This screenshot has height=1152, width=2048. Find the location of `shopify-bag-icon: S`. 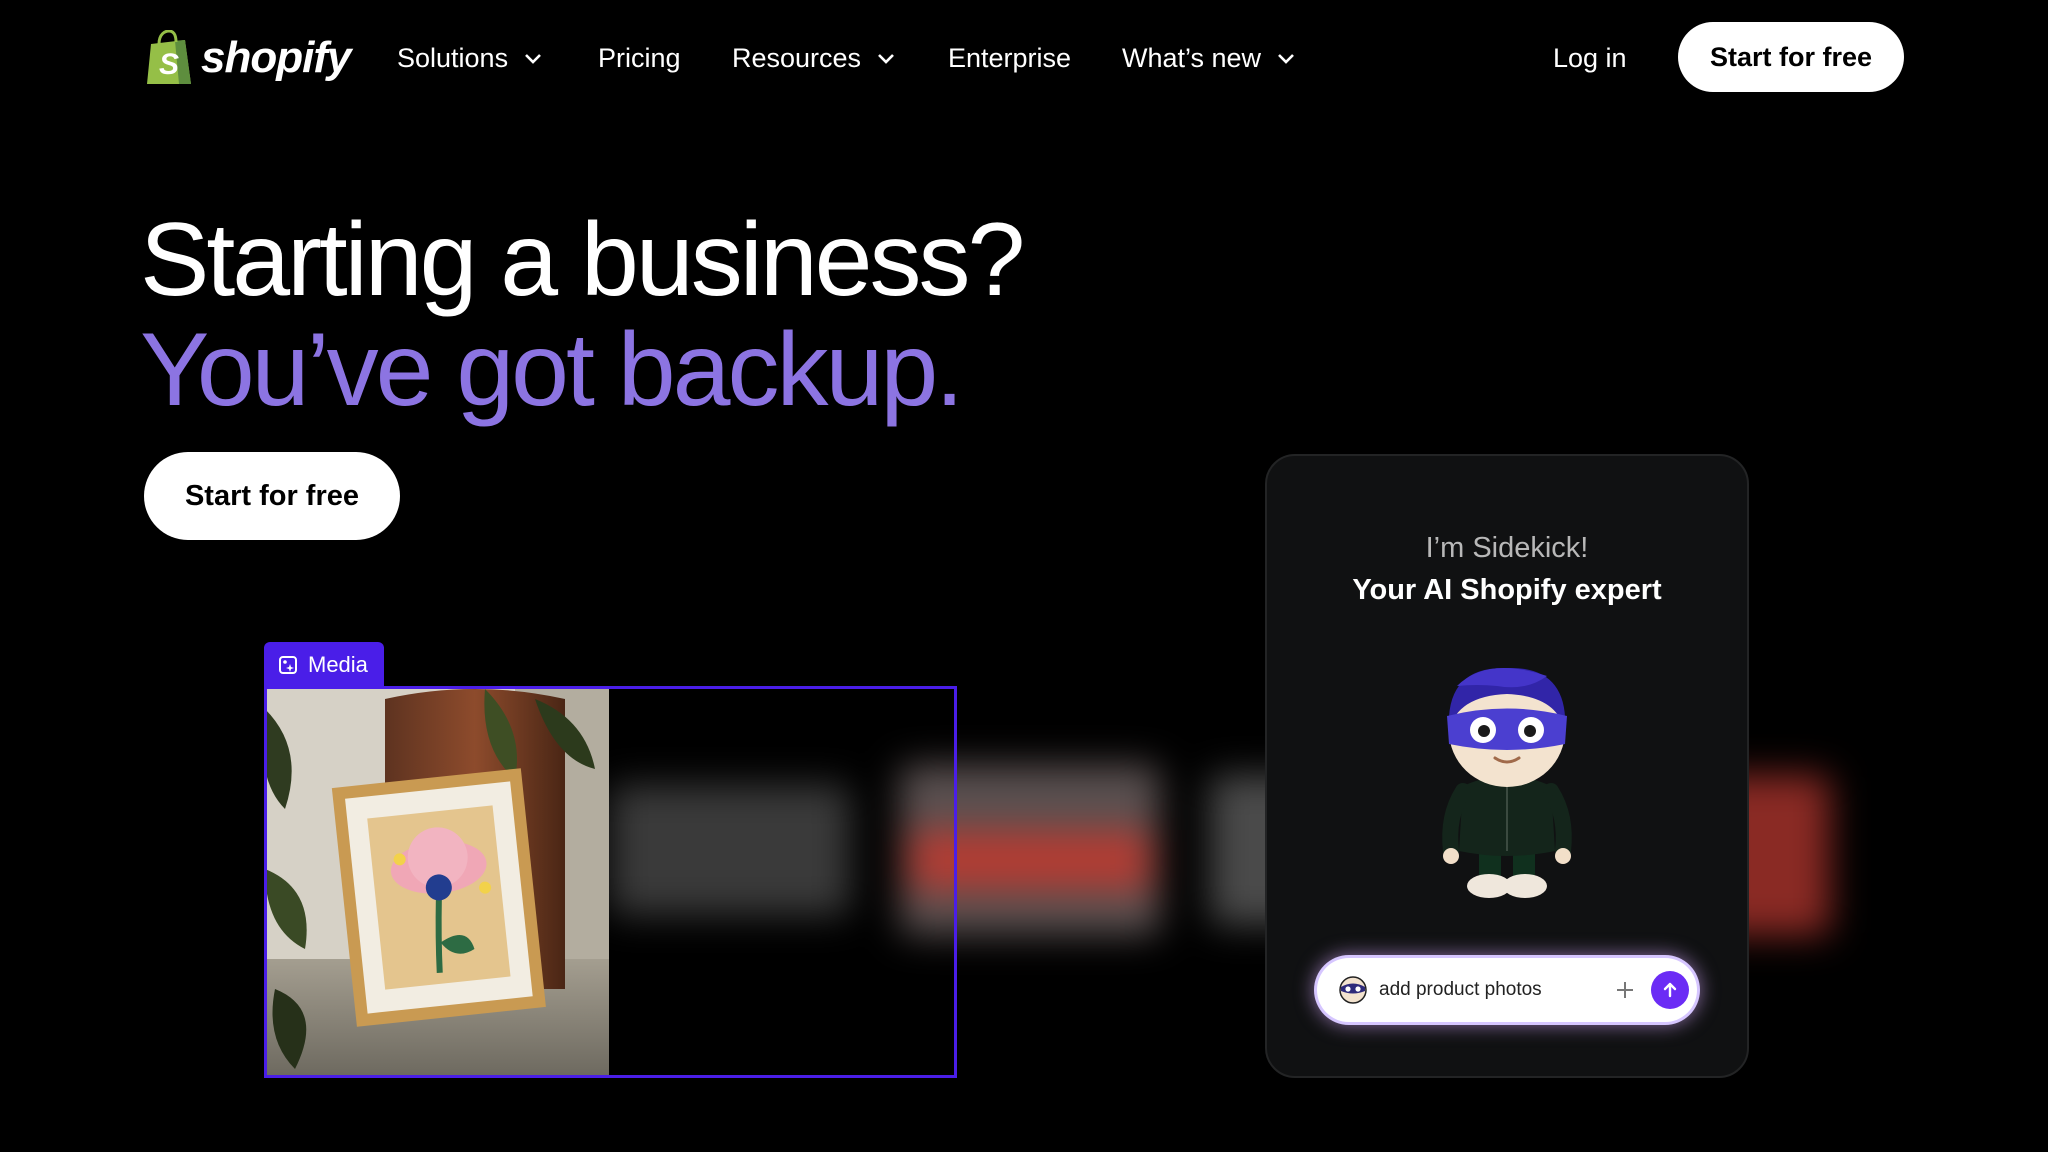

shopify-bag-icon: S is located at coordinates (169, 57).